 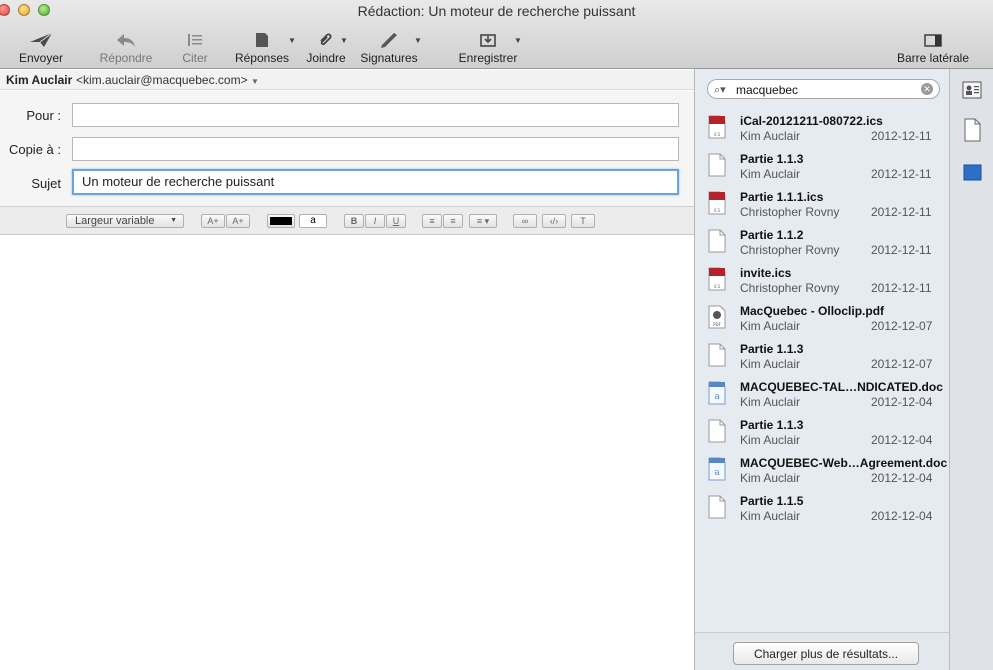 I want to click on italic-button: I, so click(x=375, y=221).